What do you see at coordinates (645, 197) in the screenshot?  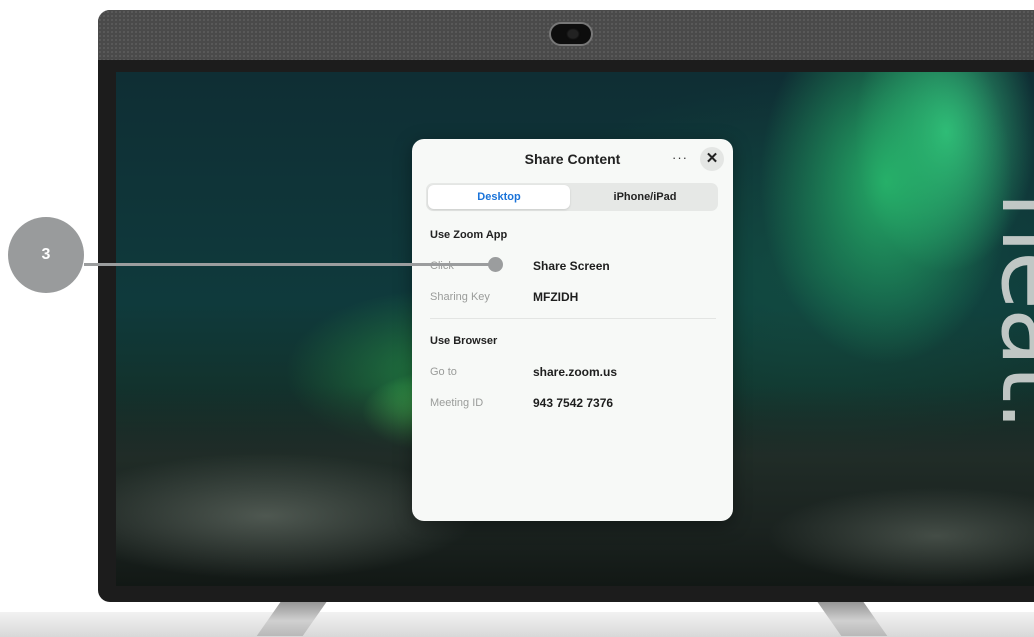 I see `tab-iphone-ipad: iPhone/iPad` at bounding box center [645, 197].